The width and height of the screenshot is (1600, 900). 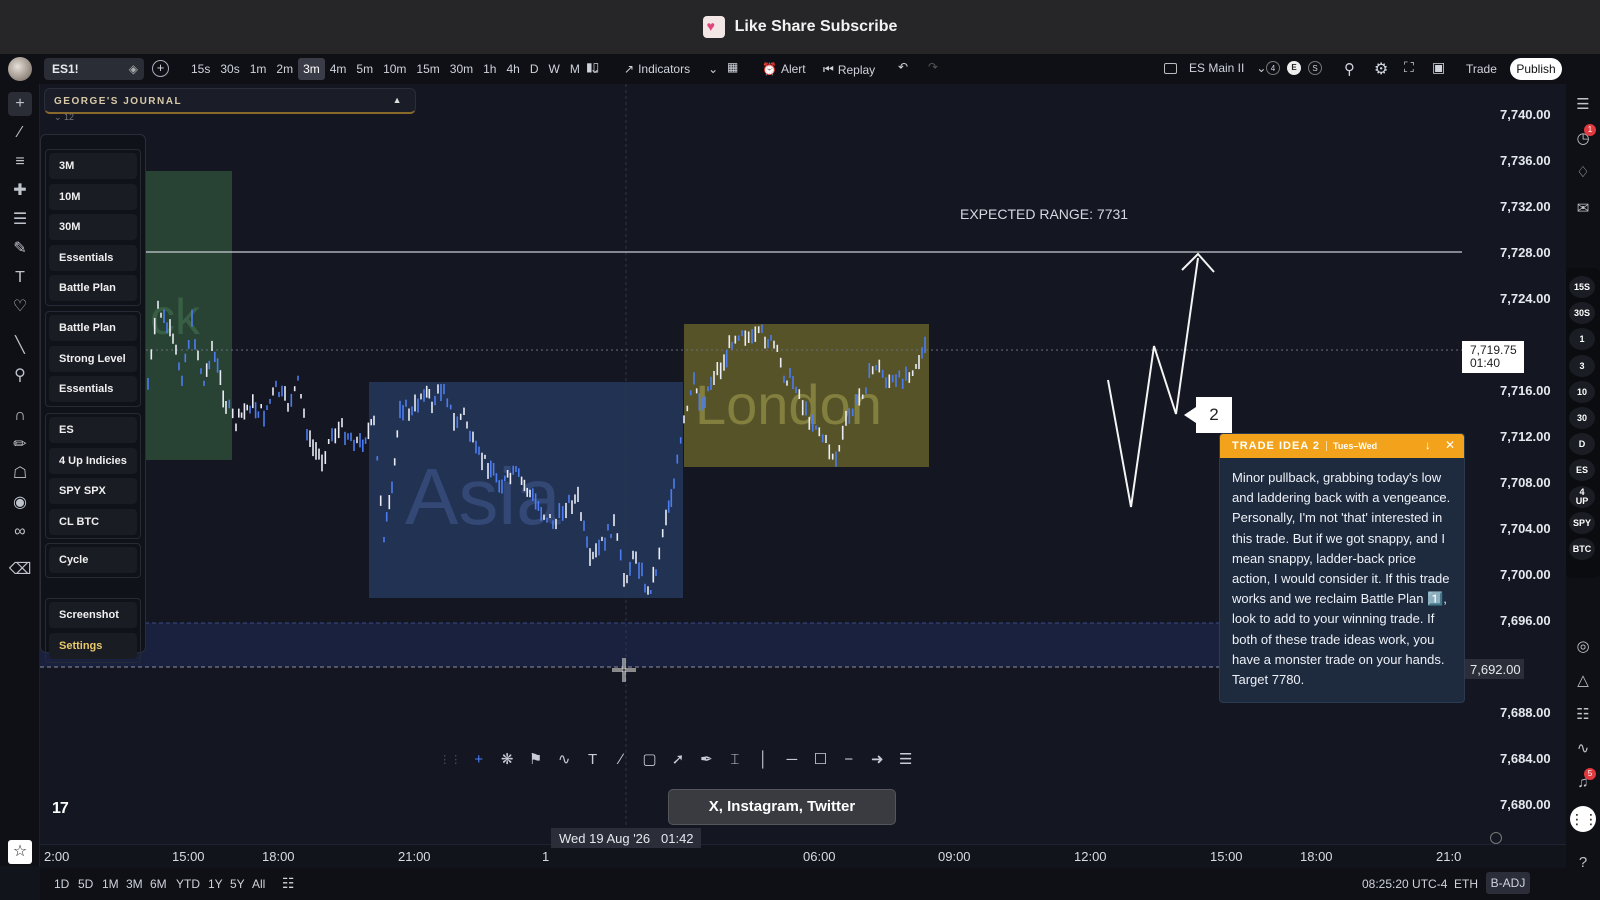 I want to click on forecast-tool-icon: ☰, so click(x=20, y=220).